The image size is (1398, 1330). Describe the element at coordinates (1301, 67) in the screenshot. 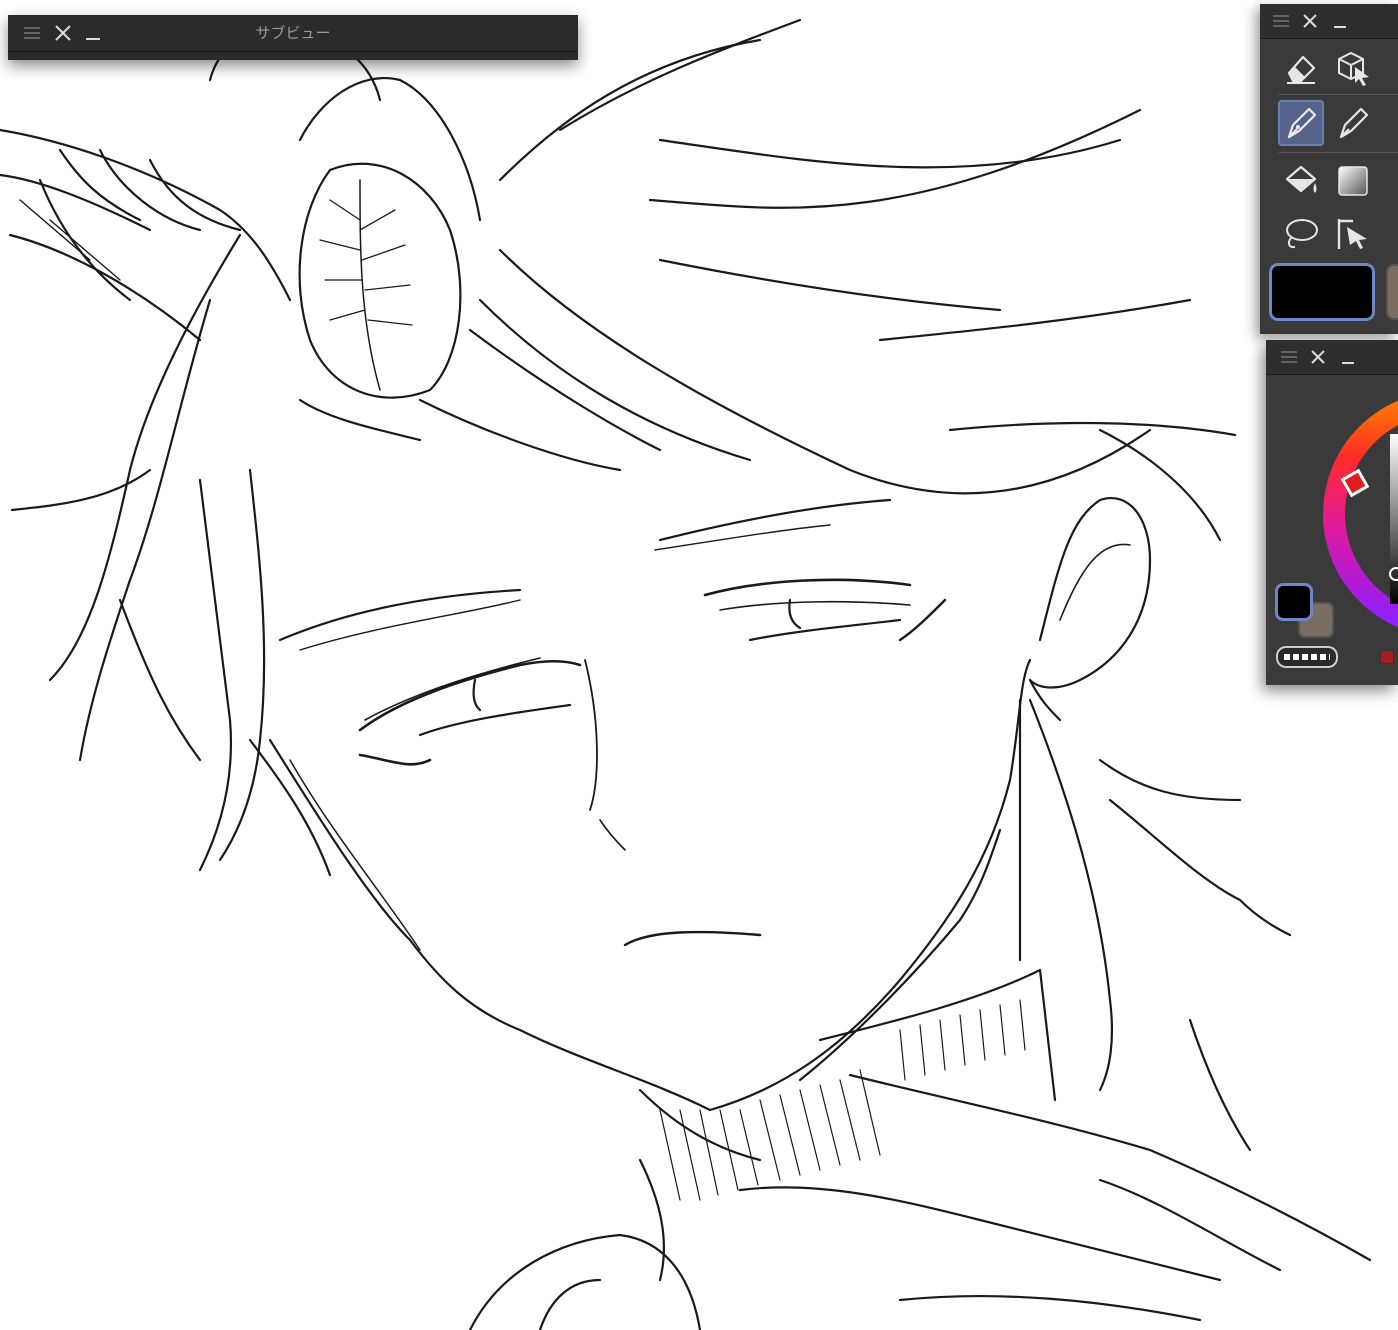

I see `eraser-icon` at that location.